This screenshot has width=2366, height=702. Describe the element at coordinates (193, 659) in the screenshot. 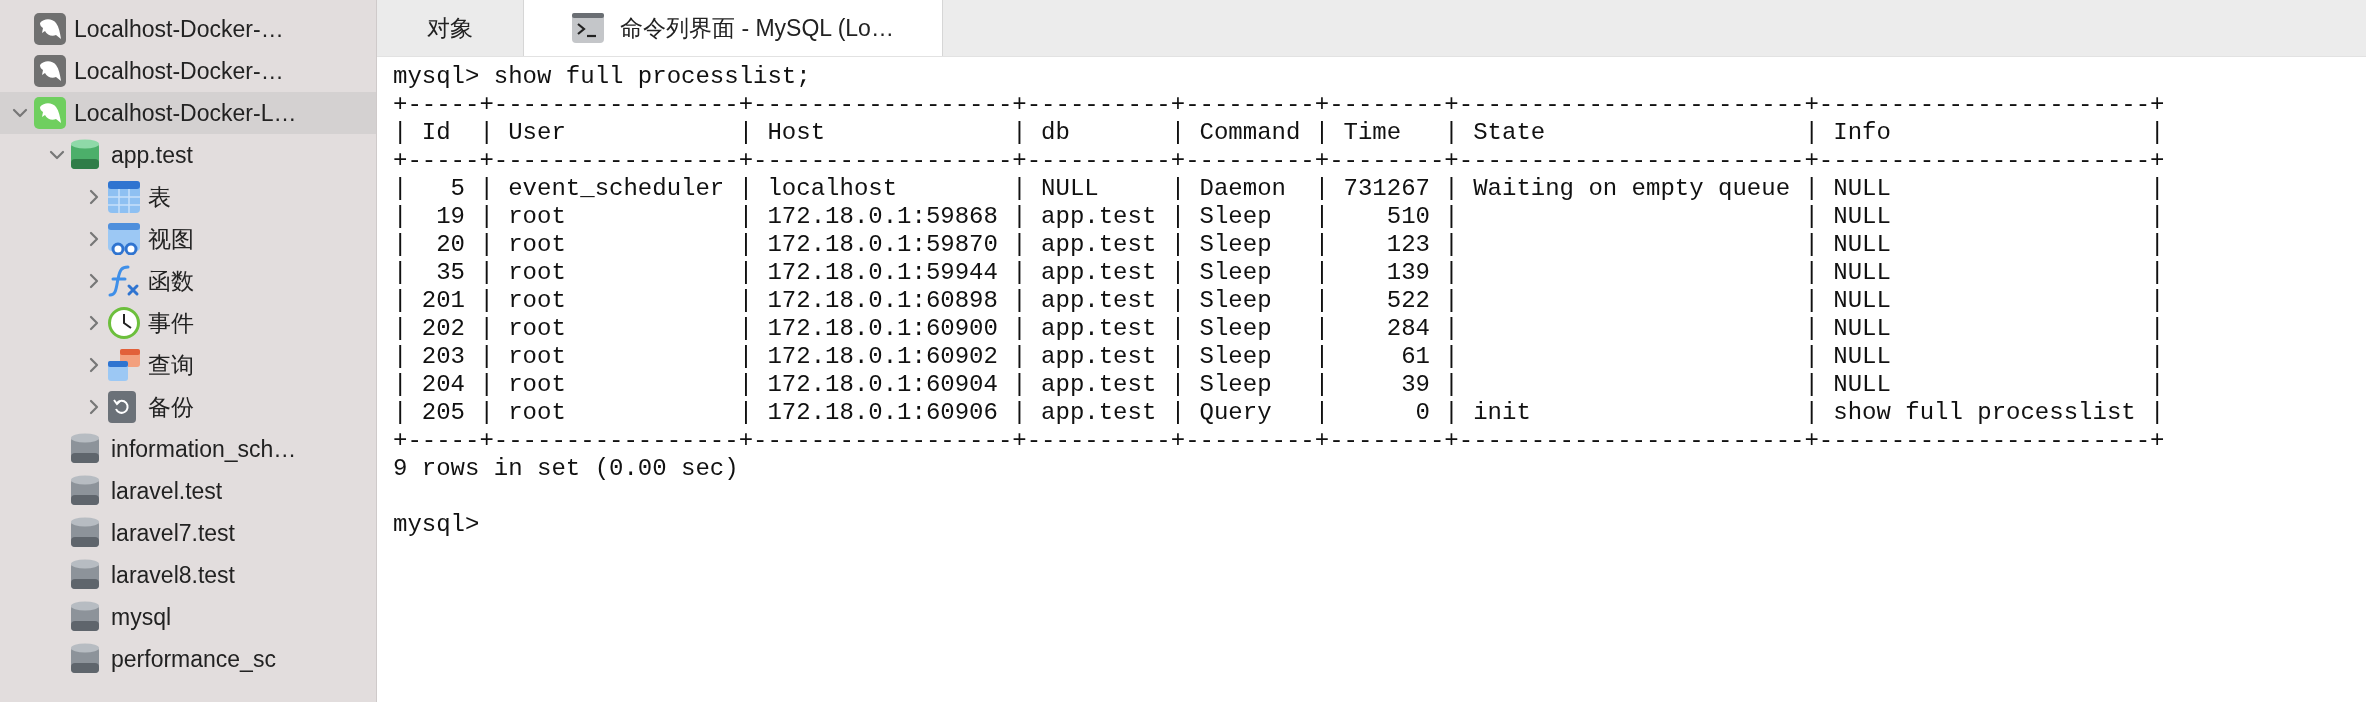

I see `tree-item-label: performance_sc` at that location.